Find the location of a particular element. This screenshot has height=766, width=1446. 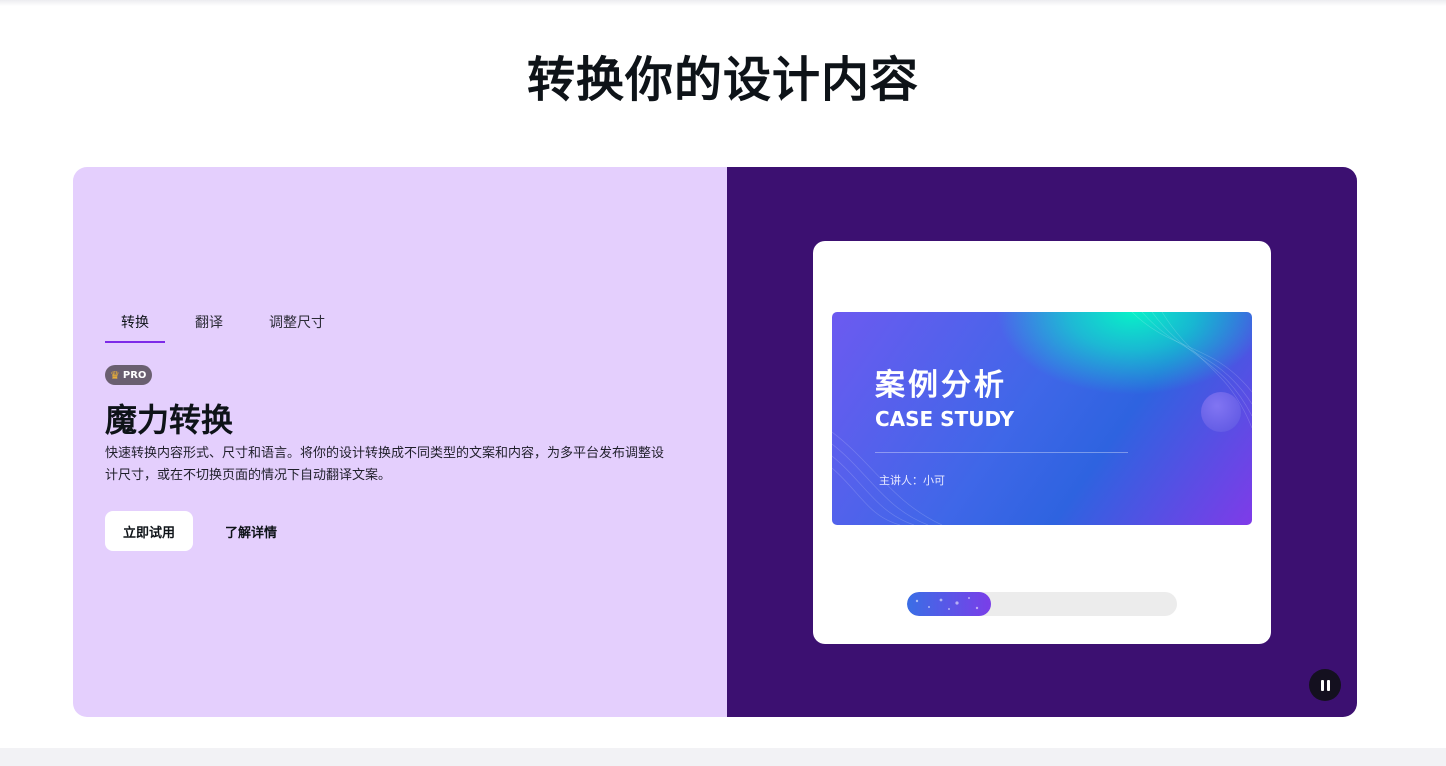

slide-title-en: CASE STUDY is located at coordinates (945, 419).